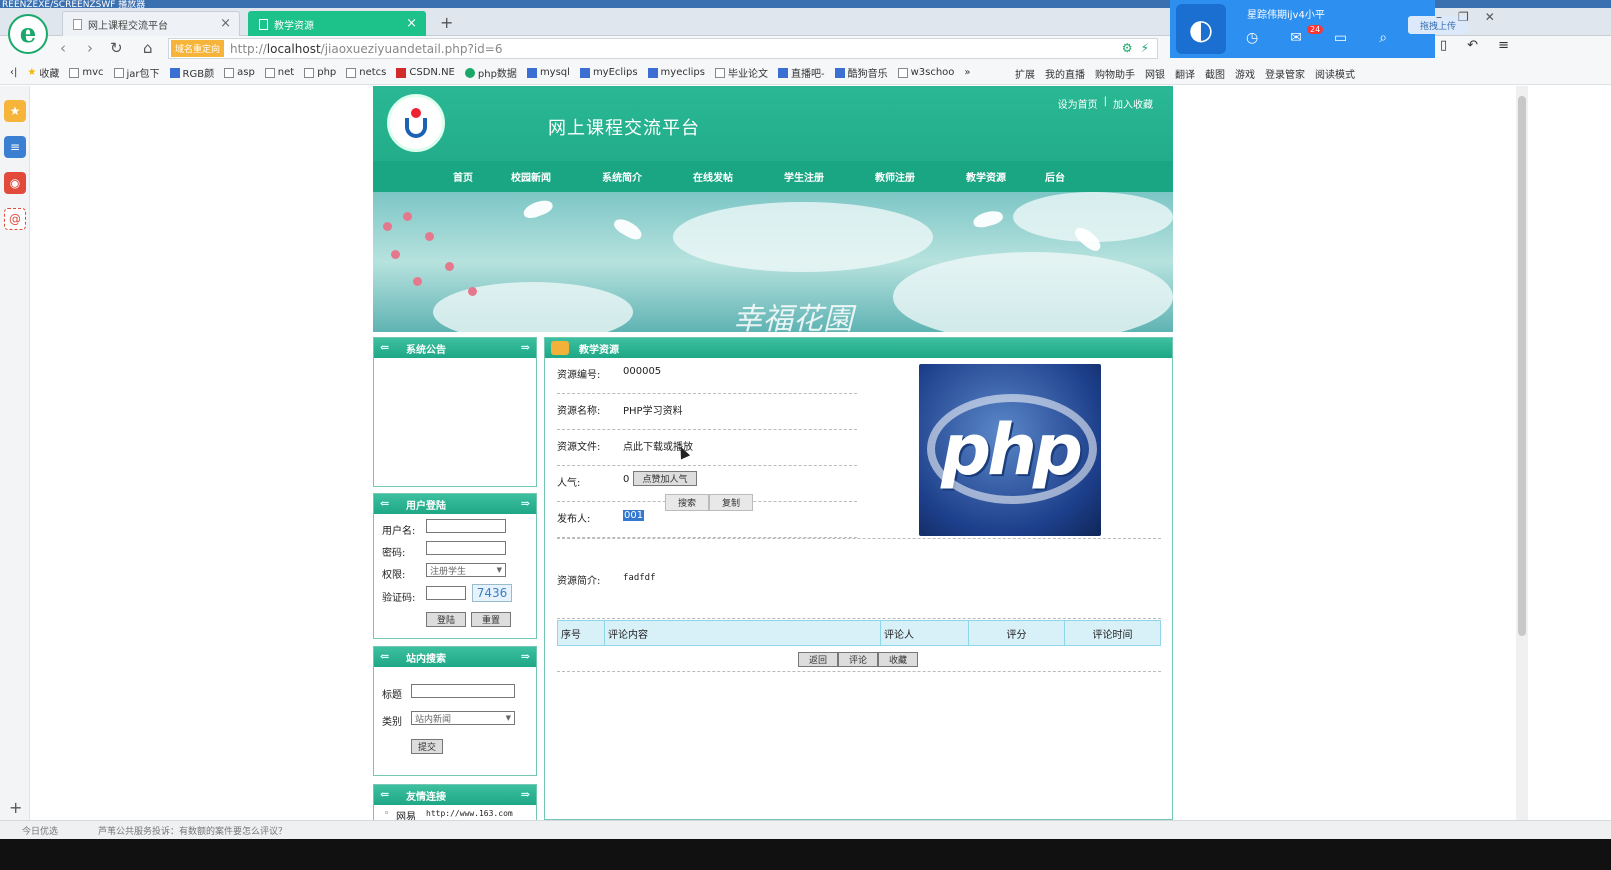  What do you see at coordinates (1383, 38) in the screenshot?
I see `qq-search-icon: ⌕` at bounding box center [1383, 38].